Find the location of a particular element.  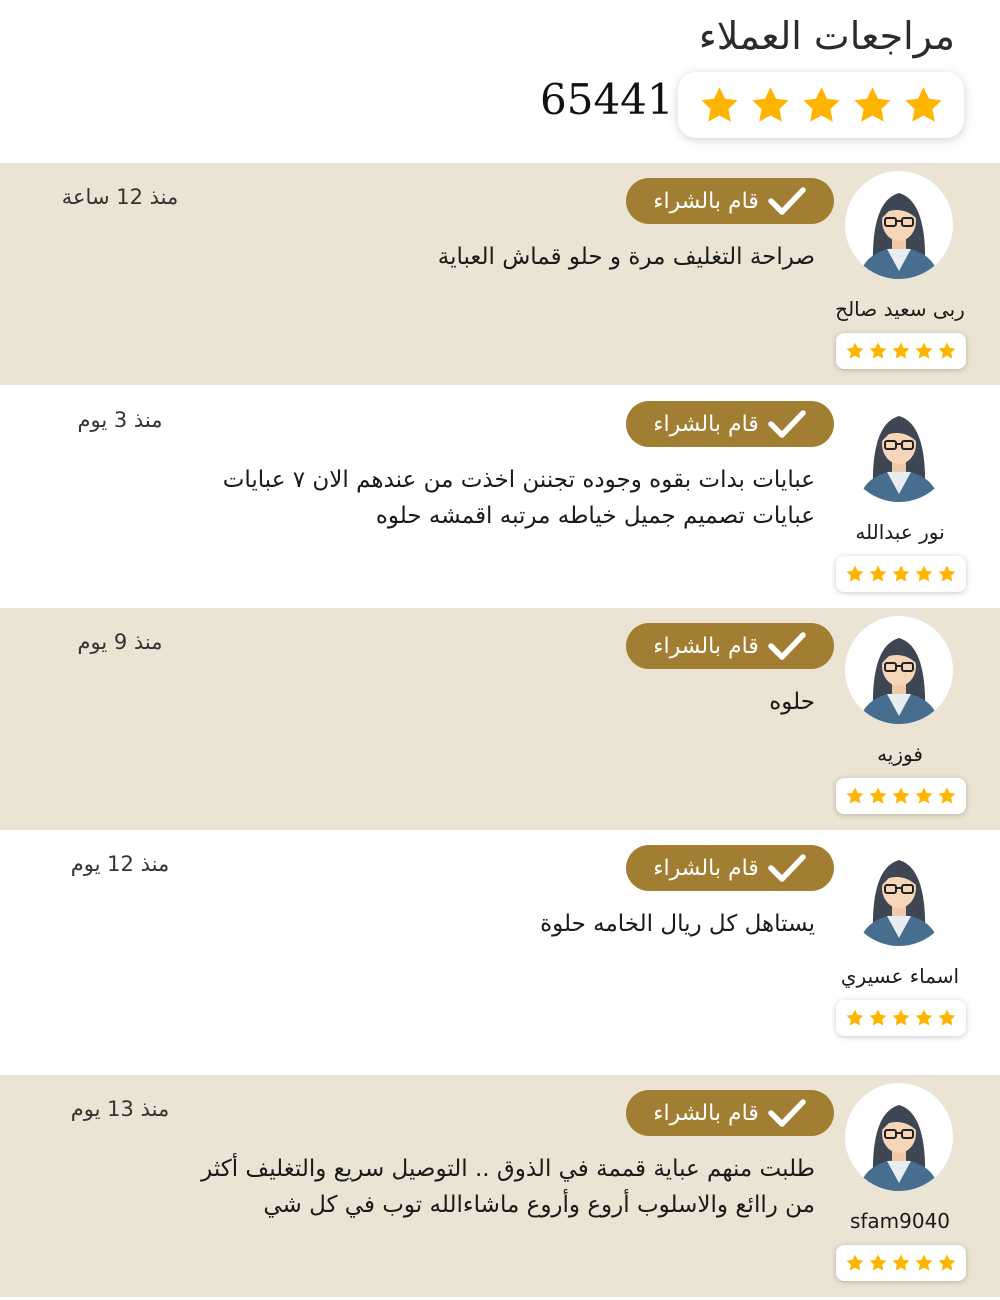

average-rating-stars is located at coordinates (821, 105).